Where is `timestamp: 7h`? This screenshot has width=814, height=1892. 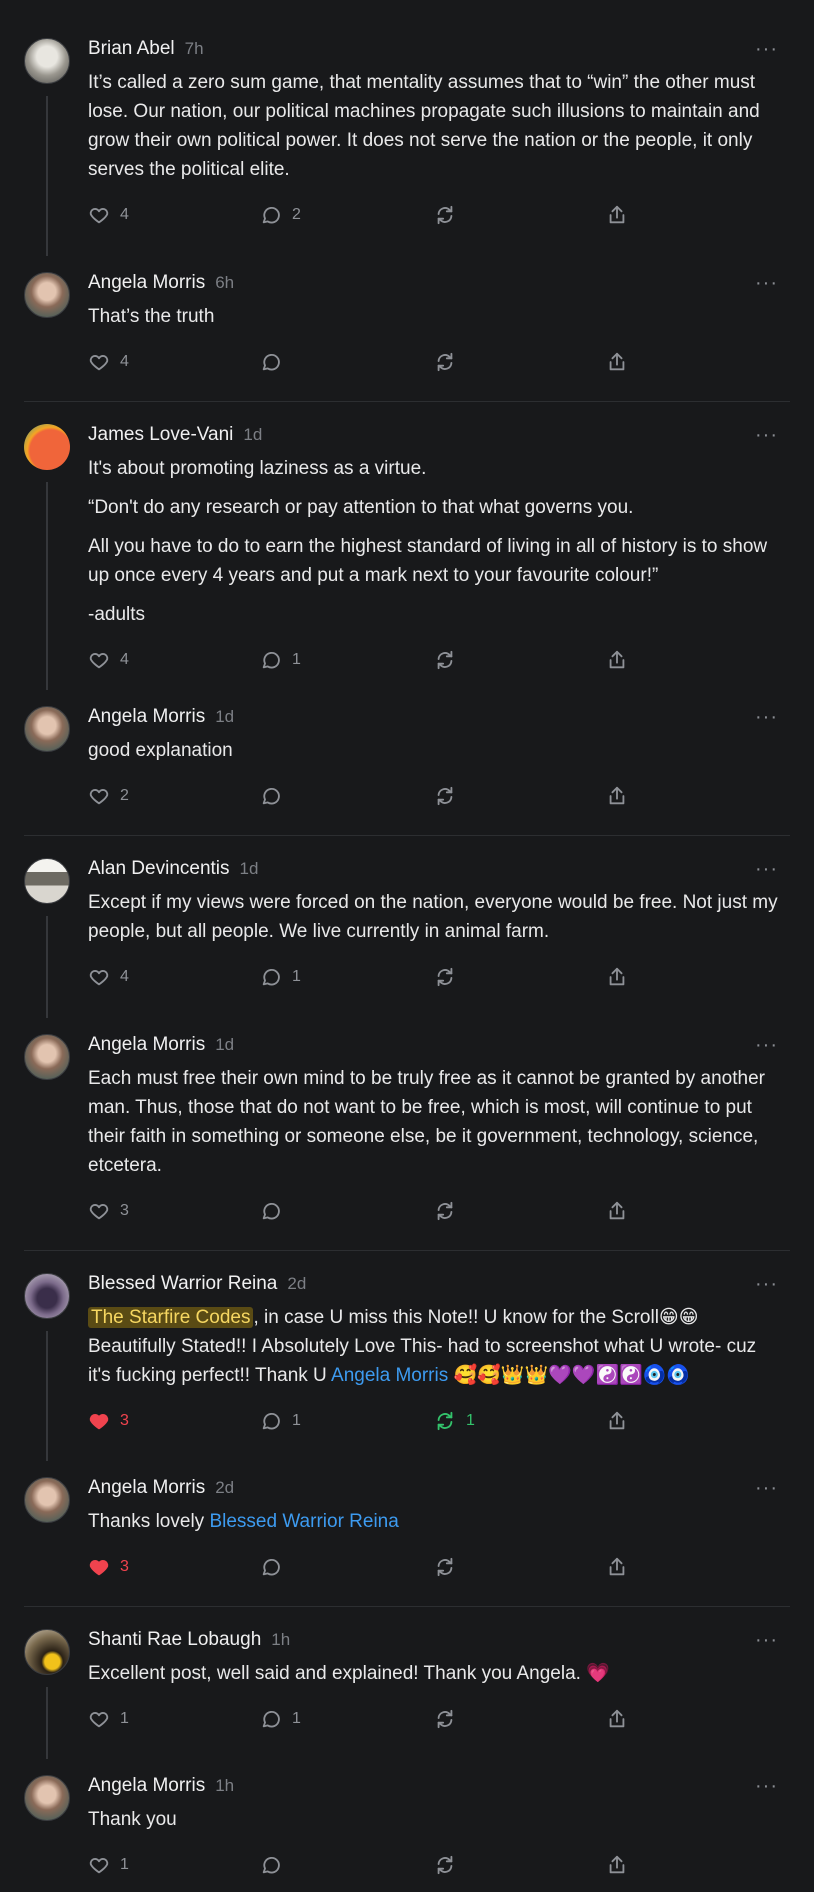
timestamp: 7h is located at coordinates (194, 49).